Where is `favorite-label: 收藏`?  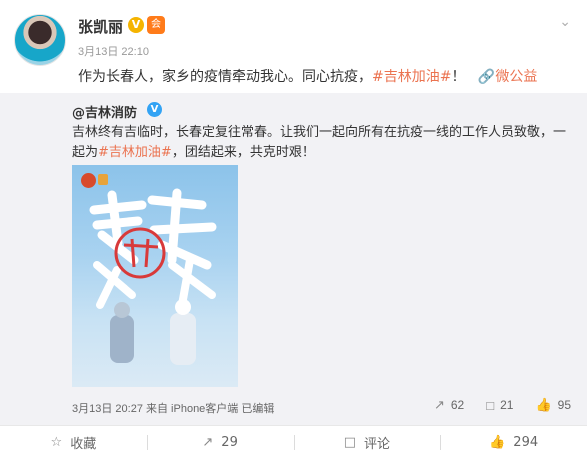 favorite-label: 收藏 is located at coordinates (83, 444).